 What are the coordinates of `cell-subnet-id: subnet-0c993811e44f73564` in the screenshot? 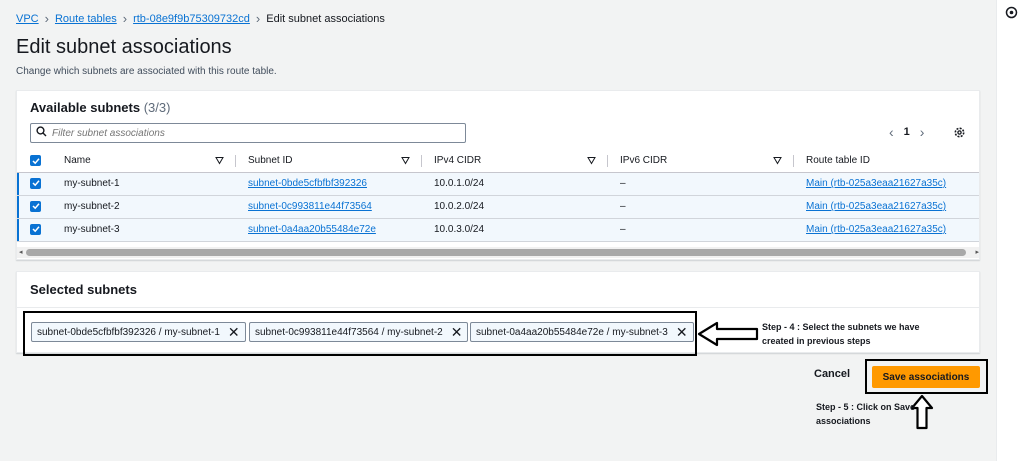 It's located at (329, 207).